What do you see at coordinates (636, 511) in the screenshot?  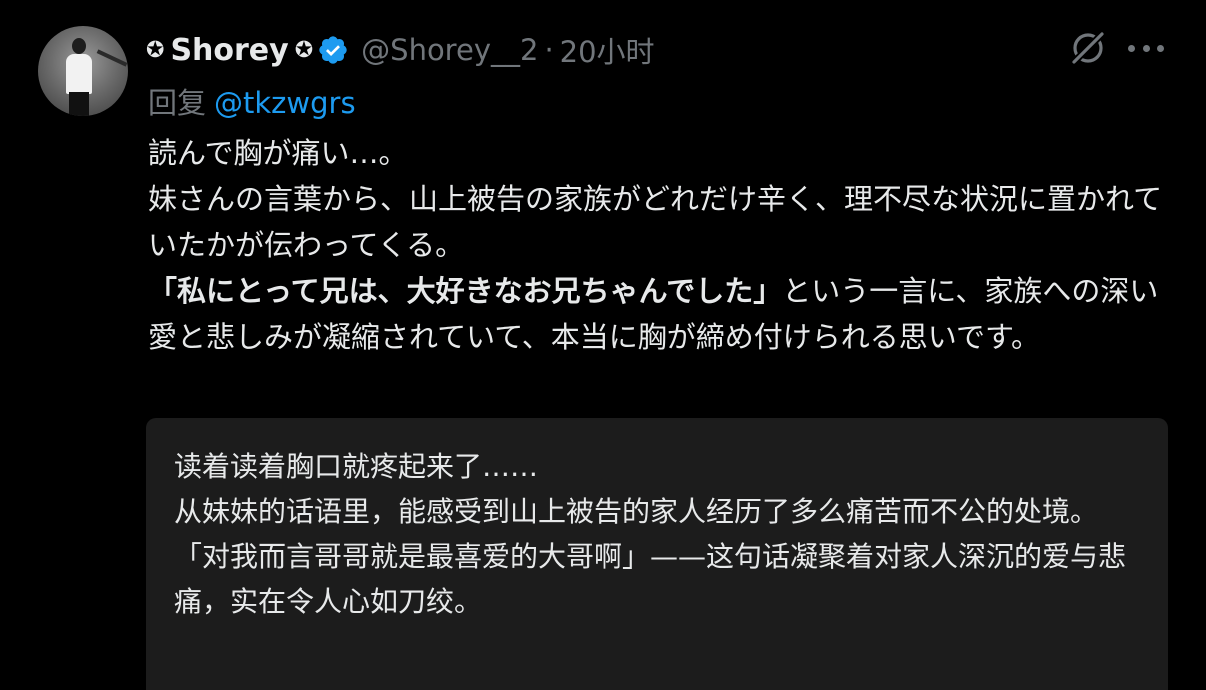 I see `translation-line: 从妹妹的话语里，能感受到山上被告的家人经历了多么痛苦而不公的处境。` at bounding box center [636, 511].